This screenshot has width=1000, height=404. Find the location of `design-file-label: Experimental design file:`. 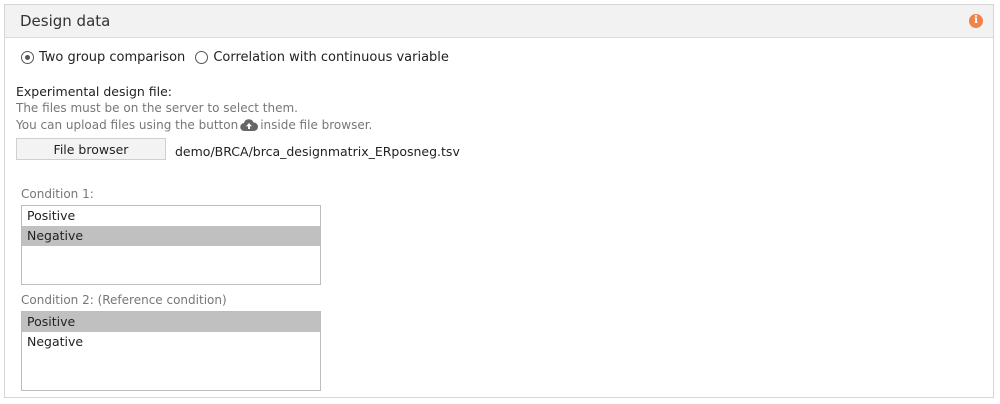

design-file-label: Experimental design file: is located at coordinates (94, 91).